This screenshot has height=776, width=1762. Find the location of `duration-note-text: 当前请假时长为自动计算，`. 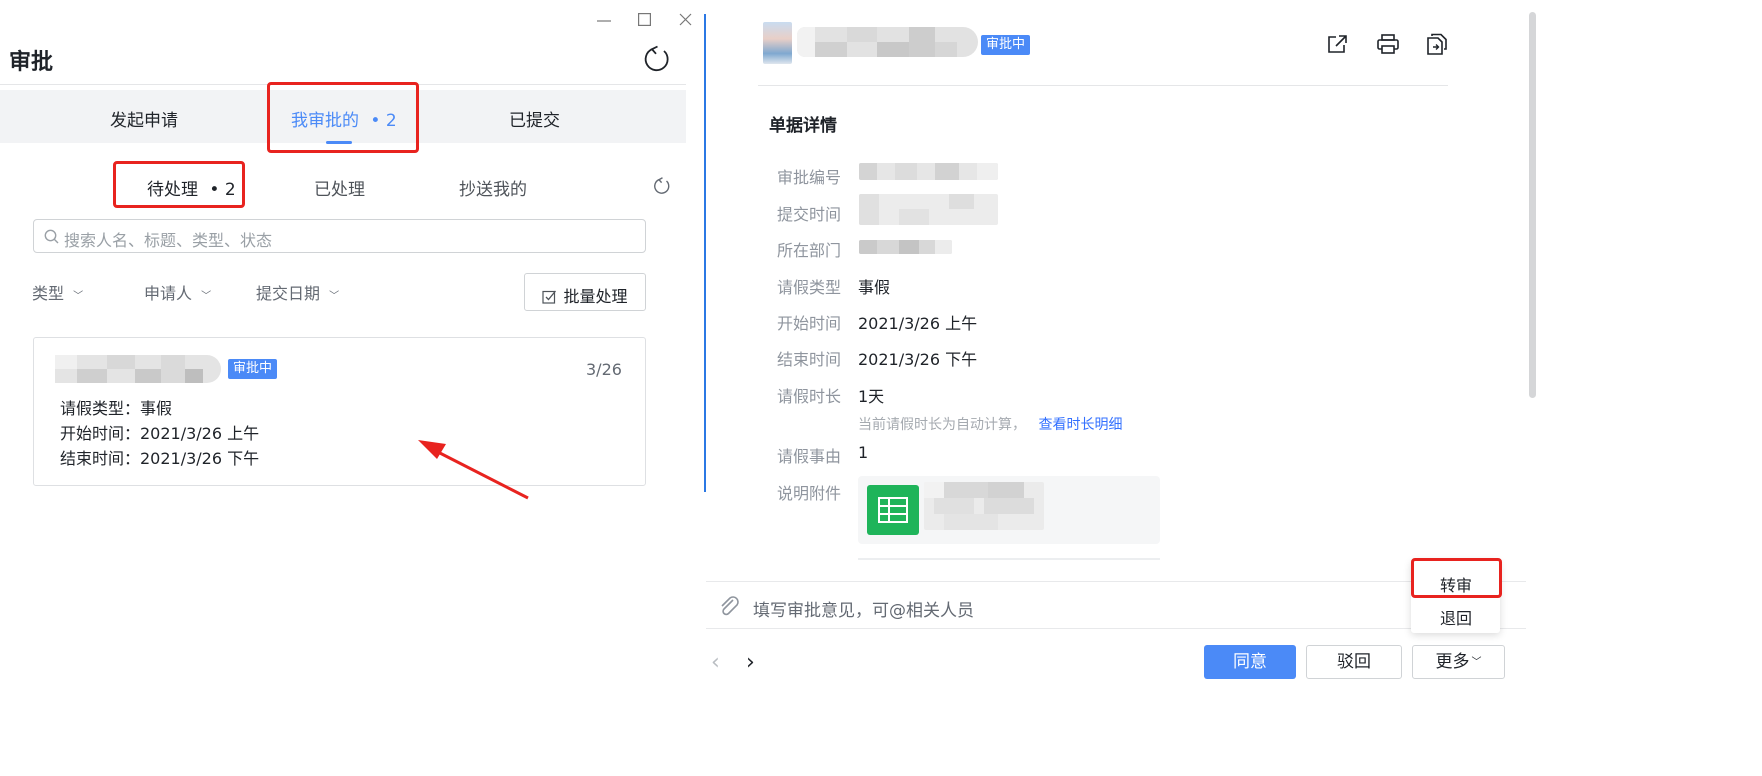

duration-note-text: 当前请假时长为自动计算， is located at coordinates (942, 425).